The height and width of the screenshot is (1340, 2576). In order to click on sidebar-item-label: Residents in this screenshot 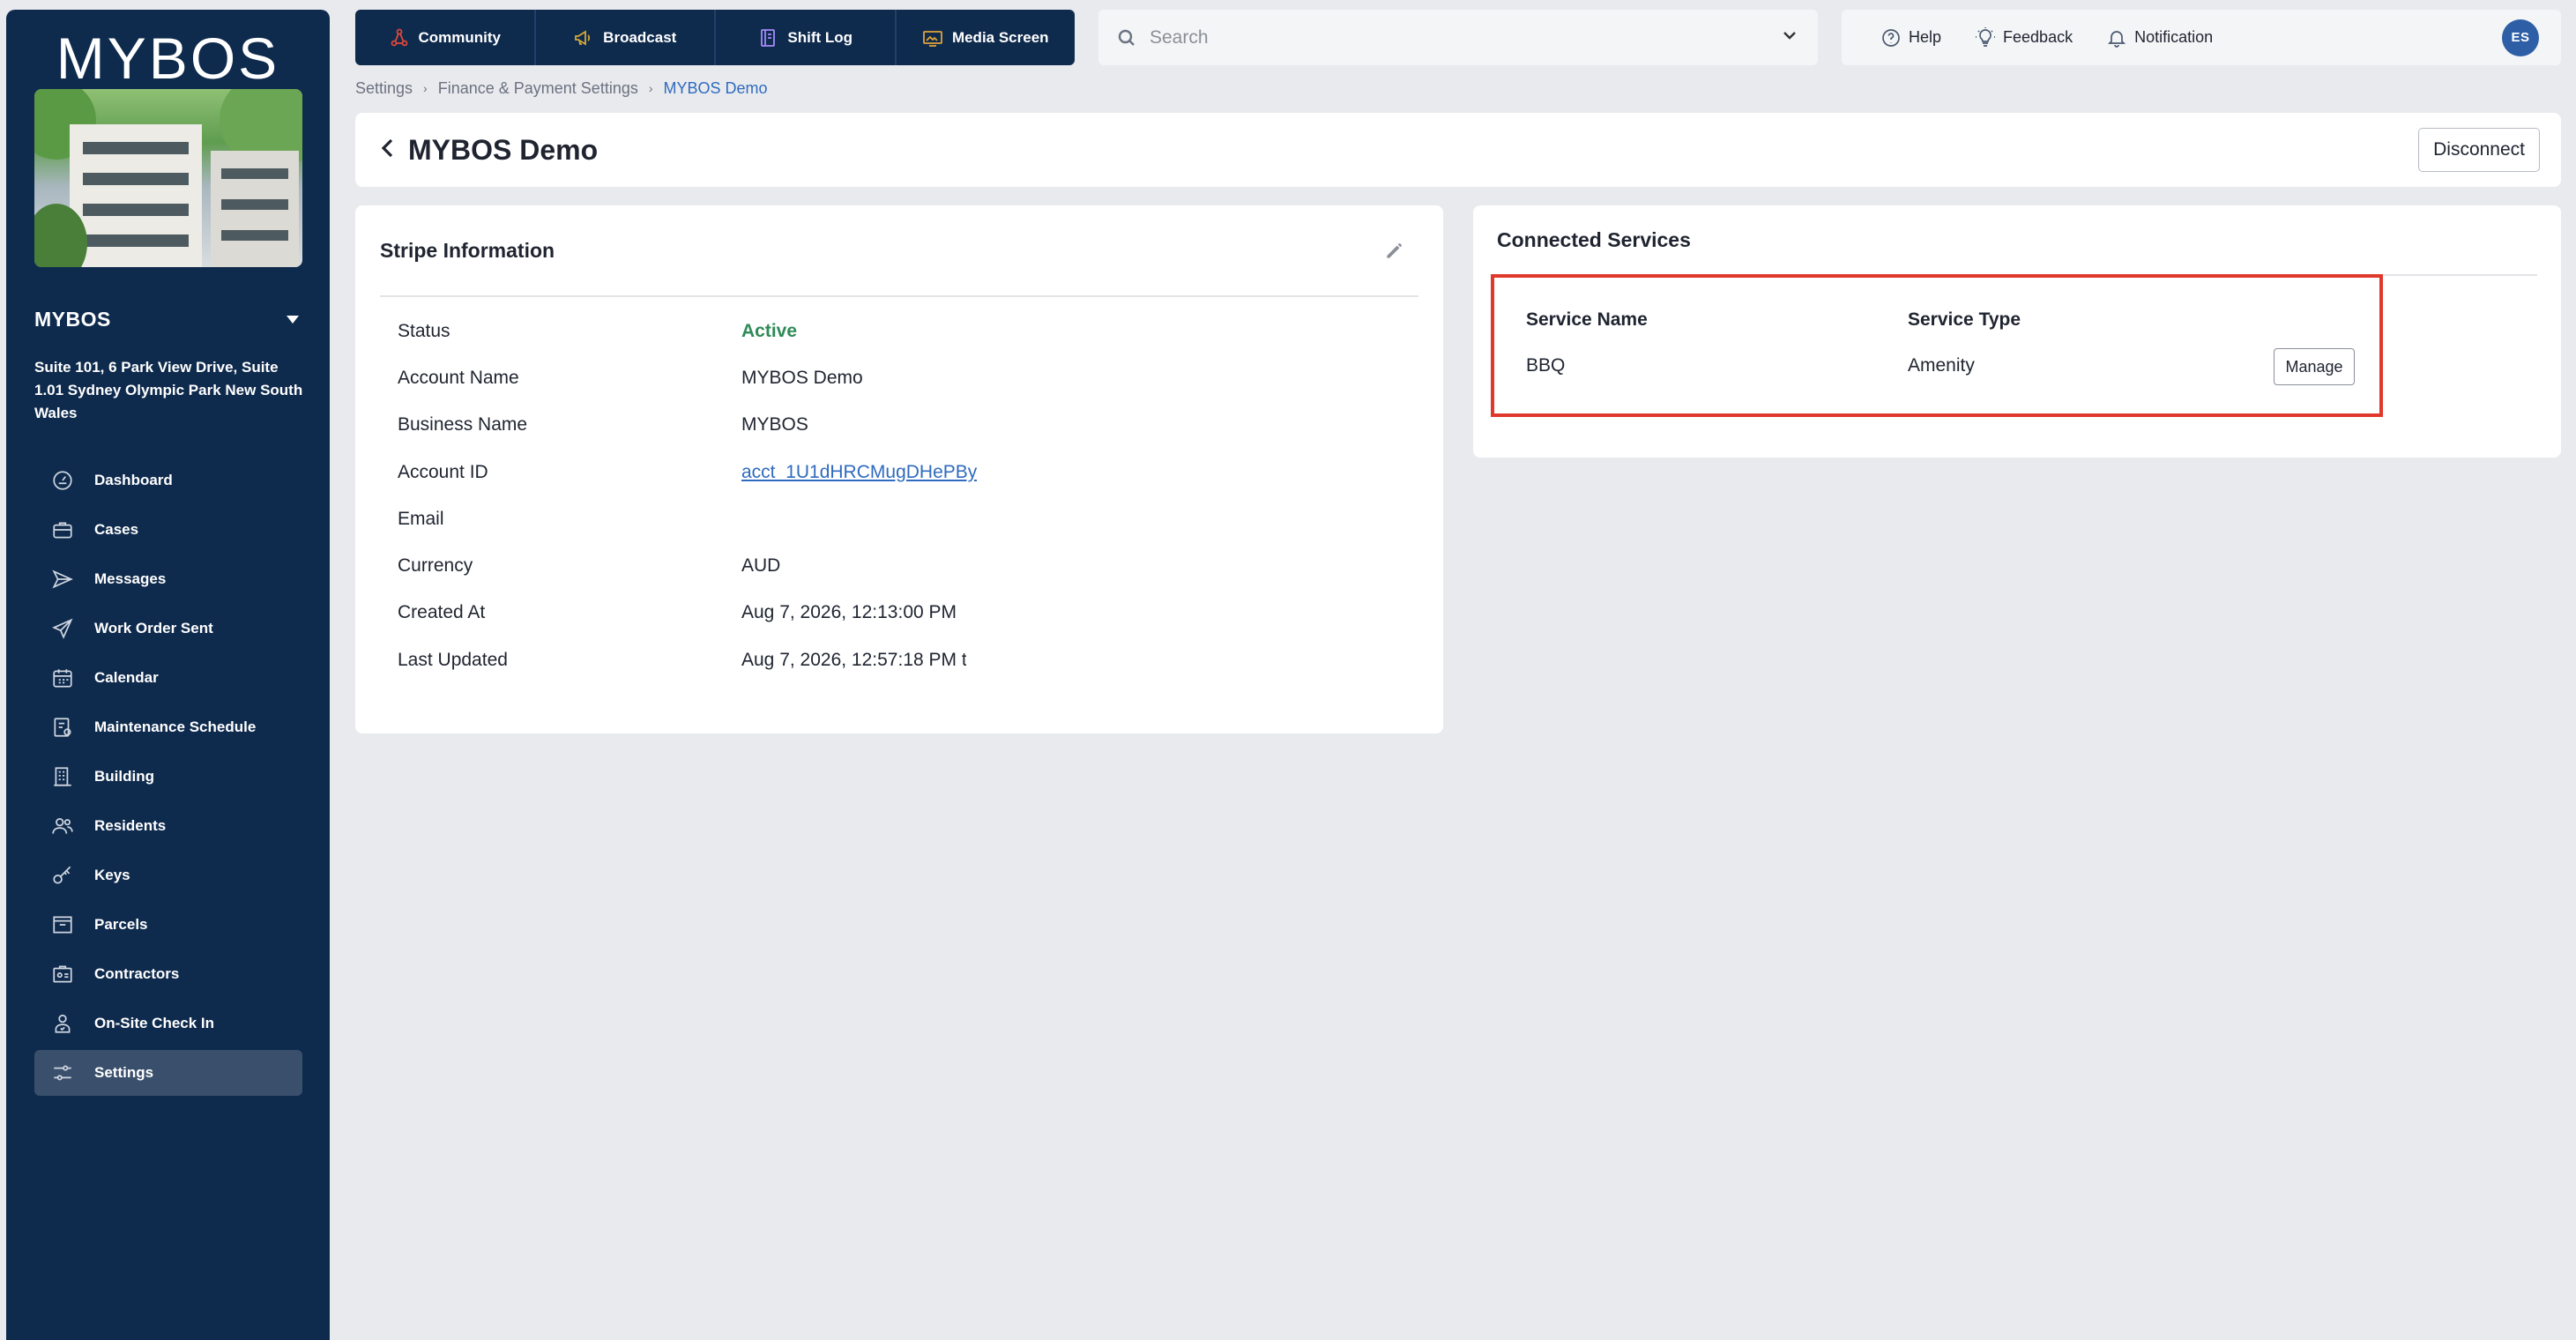, I will do `click(130, 825)`.